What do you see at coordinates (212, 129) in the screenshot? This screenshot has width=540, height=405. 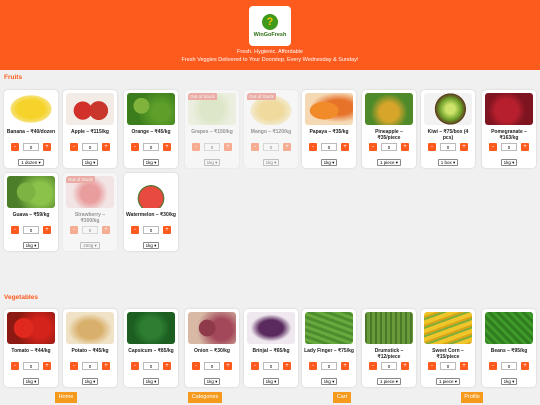 I see `product-card: Out of Stock Grapes – ₹150/kg -0 +1kg ▾` at bounding box center [212, 129].